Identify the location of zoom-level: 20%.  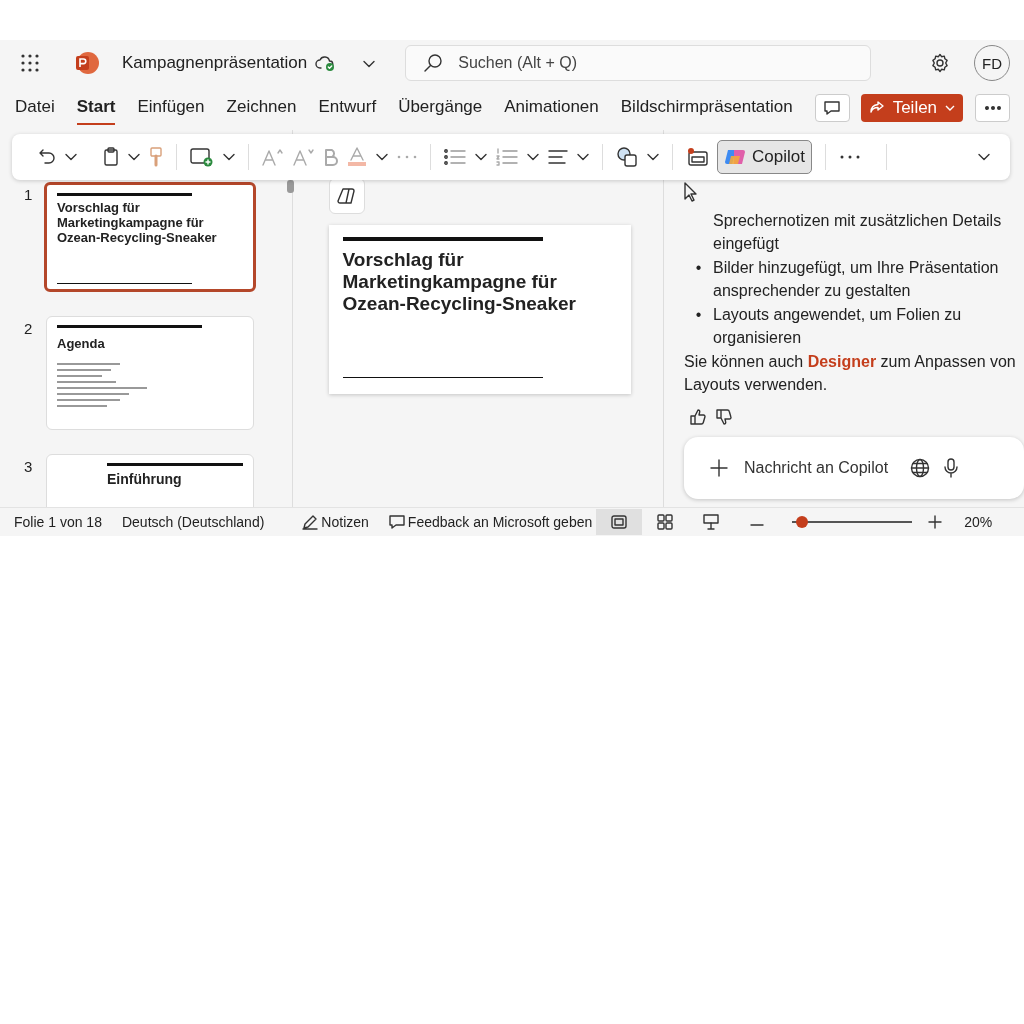
(978, 522).